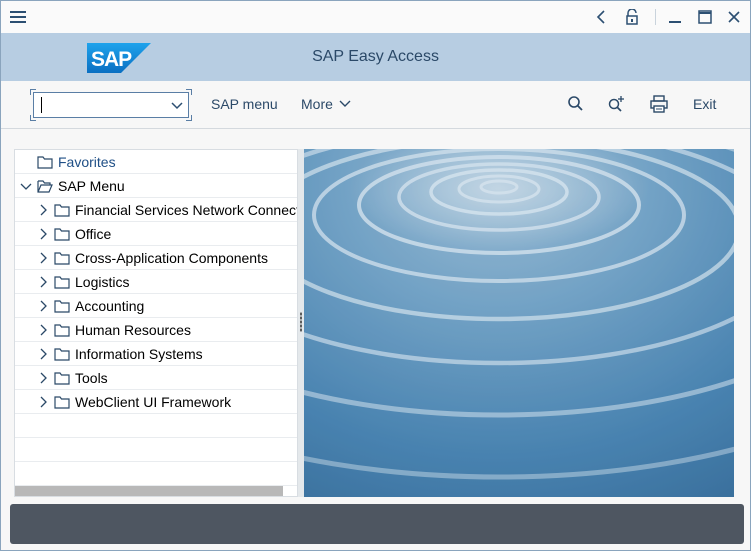 The image size is (751, 551). What do you see at coordinates (41, 105) in the screenshot?
I see `text-cursor` at bounding box center [41, 105].